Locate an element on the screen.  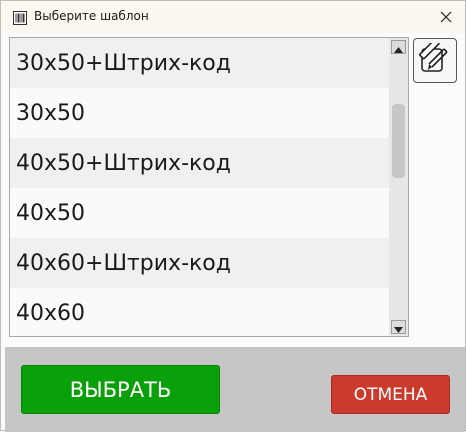
pencil-edit-icon is located at coordinates (435, 58).